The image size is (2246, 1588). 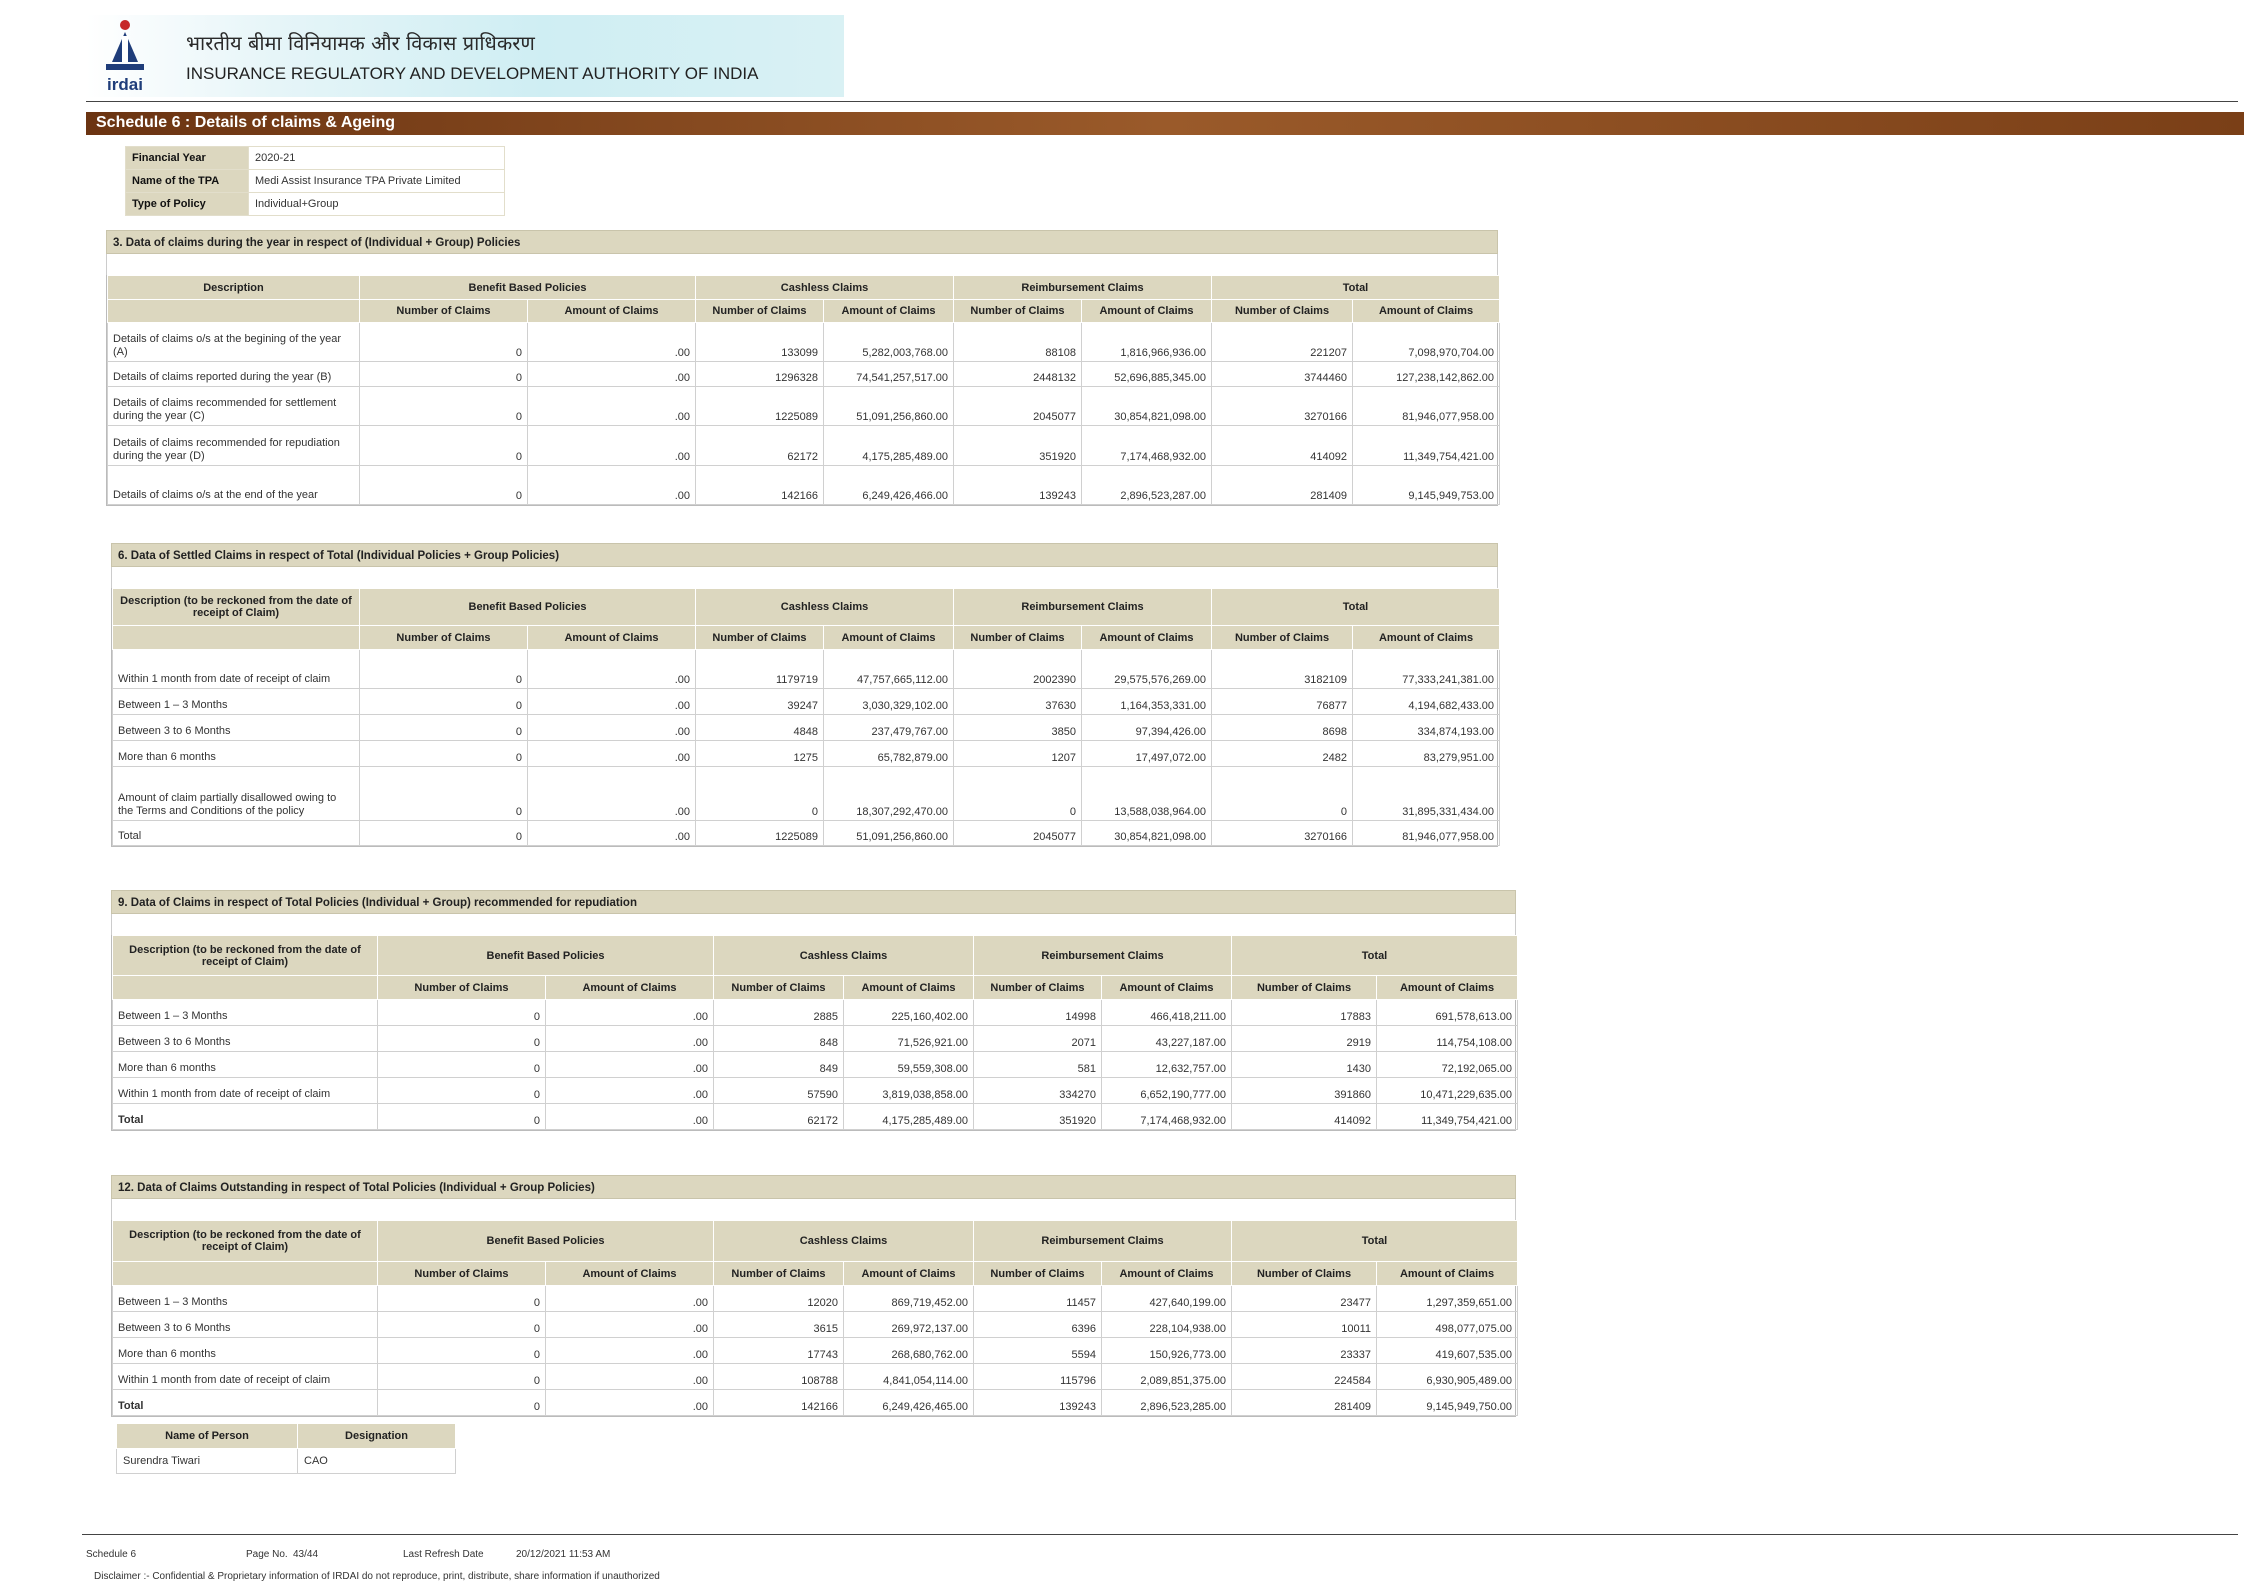 What do you see at coordinates (1166, 1350) in the screenshot?
I see `amount-of-claims-cell: 150,926,773.00` at bounding box center [1166, 1350].